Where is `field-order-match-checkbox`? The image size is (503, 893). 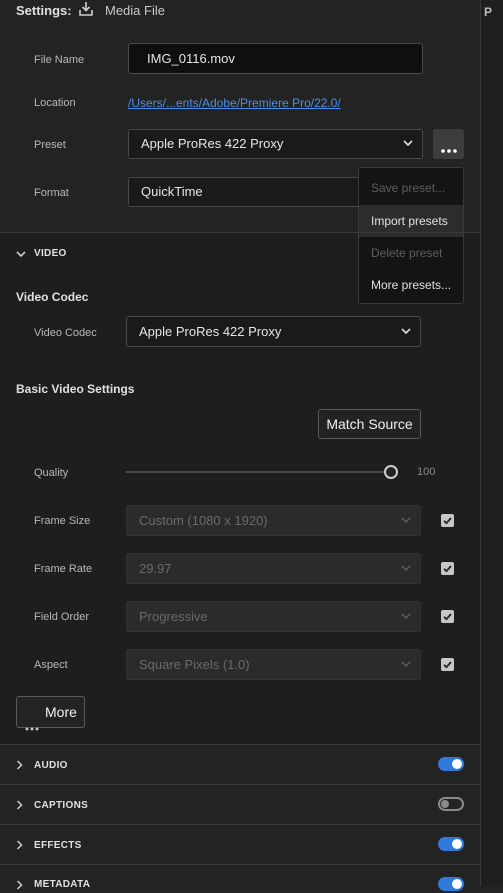
field-order-match-checkbox is located at coordinates (447, 616).